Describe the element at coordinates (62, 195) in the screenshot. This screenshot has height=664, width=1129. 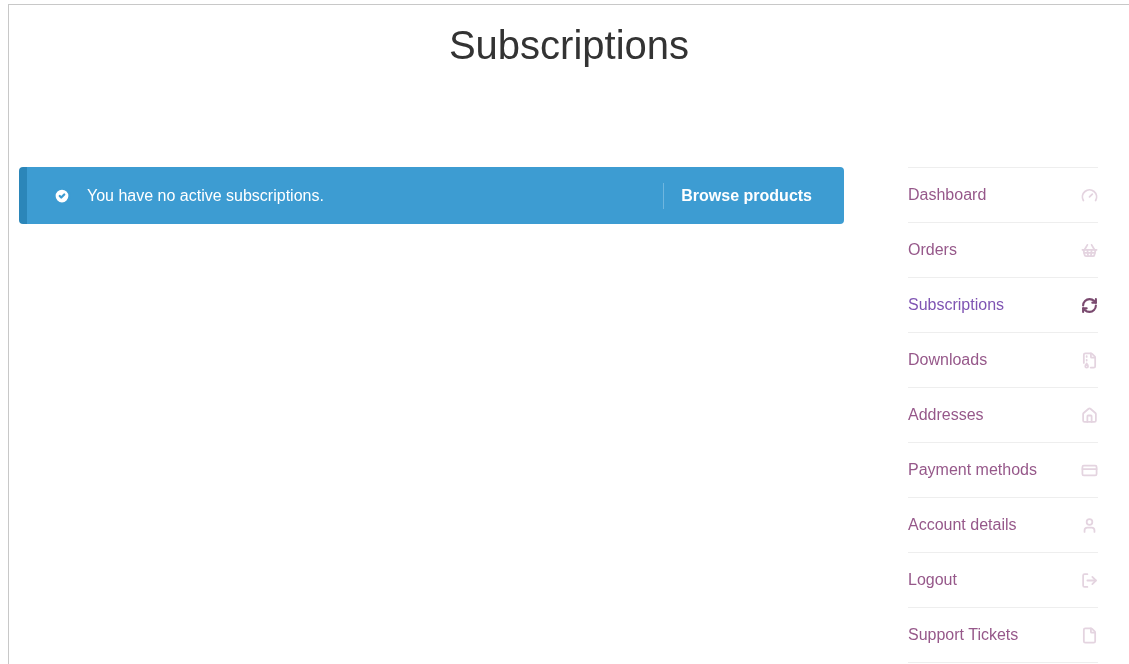
I see `check-circle-icon` at that location.